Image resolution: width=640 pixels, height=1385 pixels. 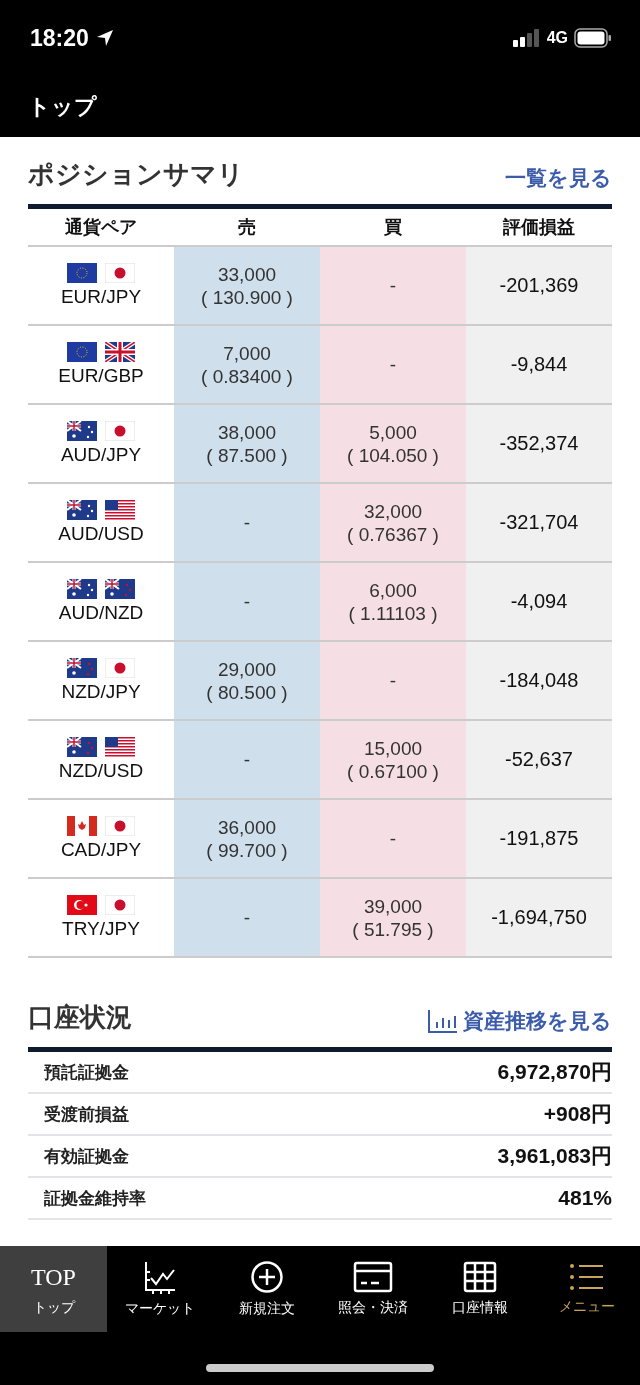 I want to click on buy-cell: 39,000 ( 51.795 ), so click(x=393, y=917).